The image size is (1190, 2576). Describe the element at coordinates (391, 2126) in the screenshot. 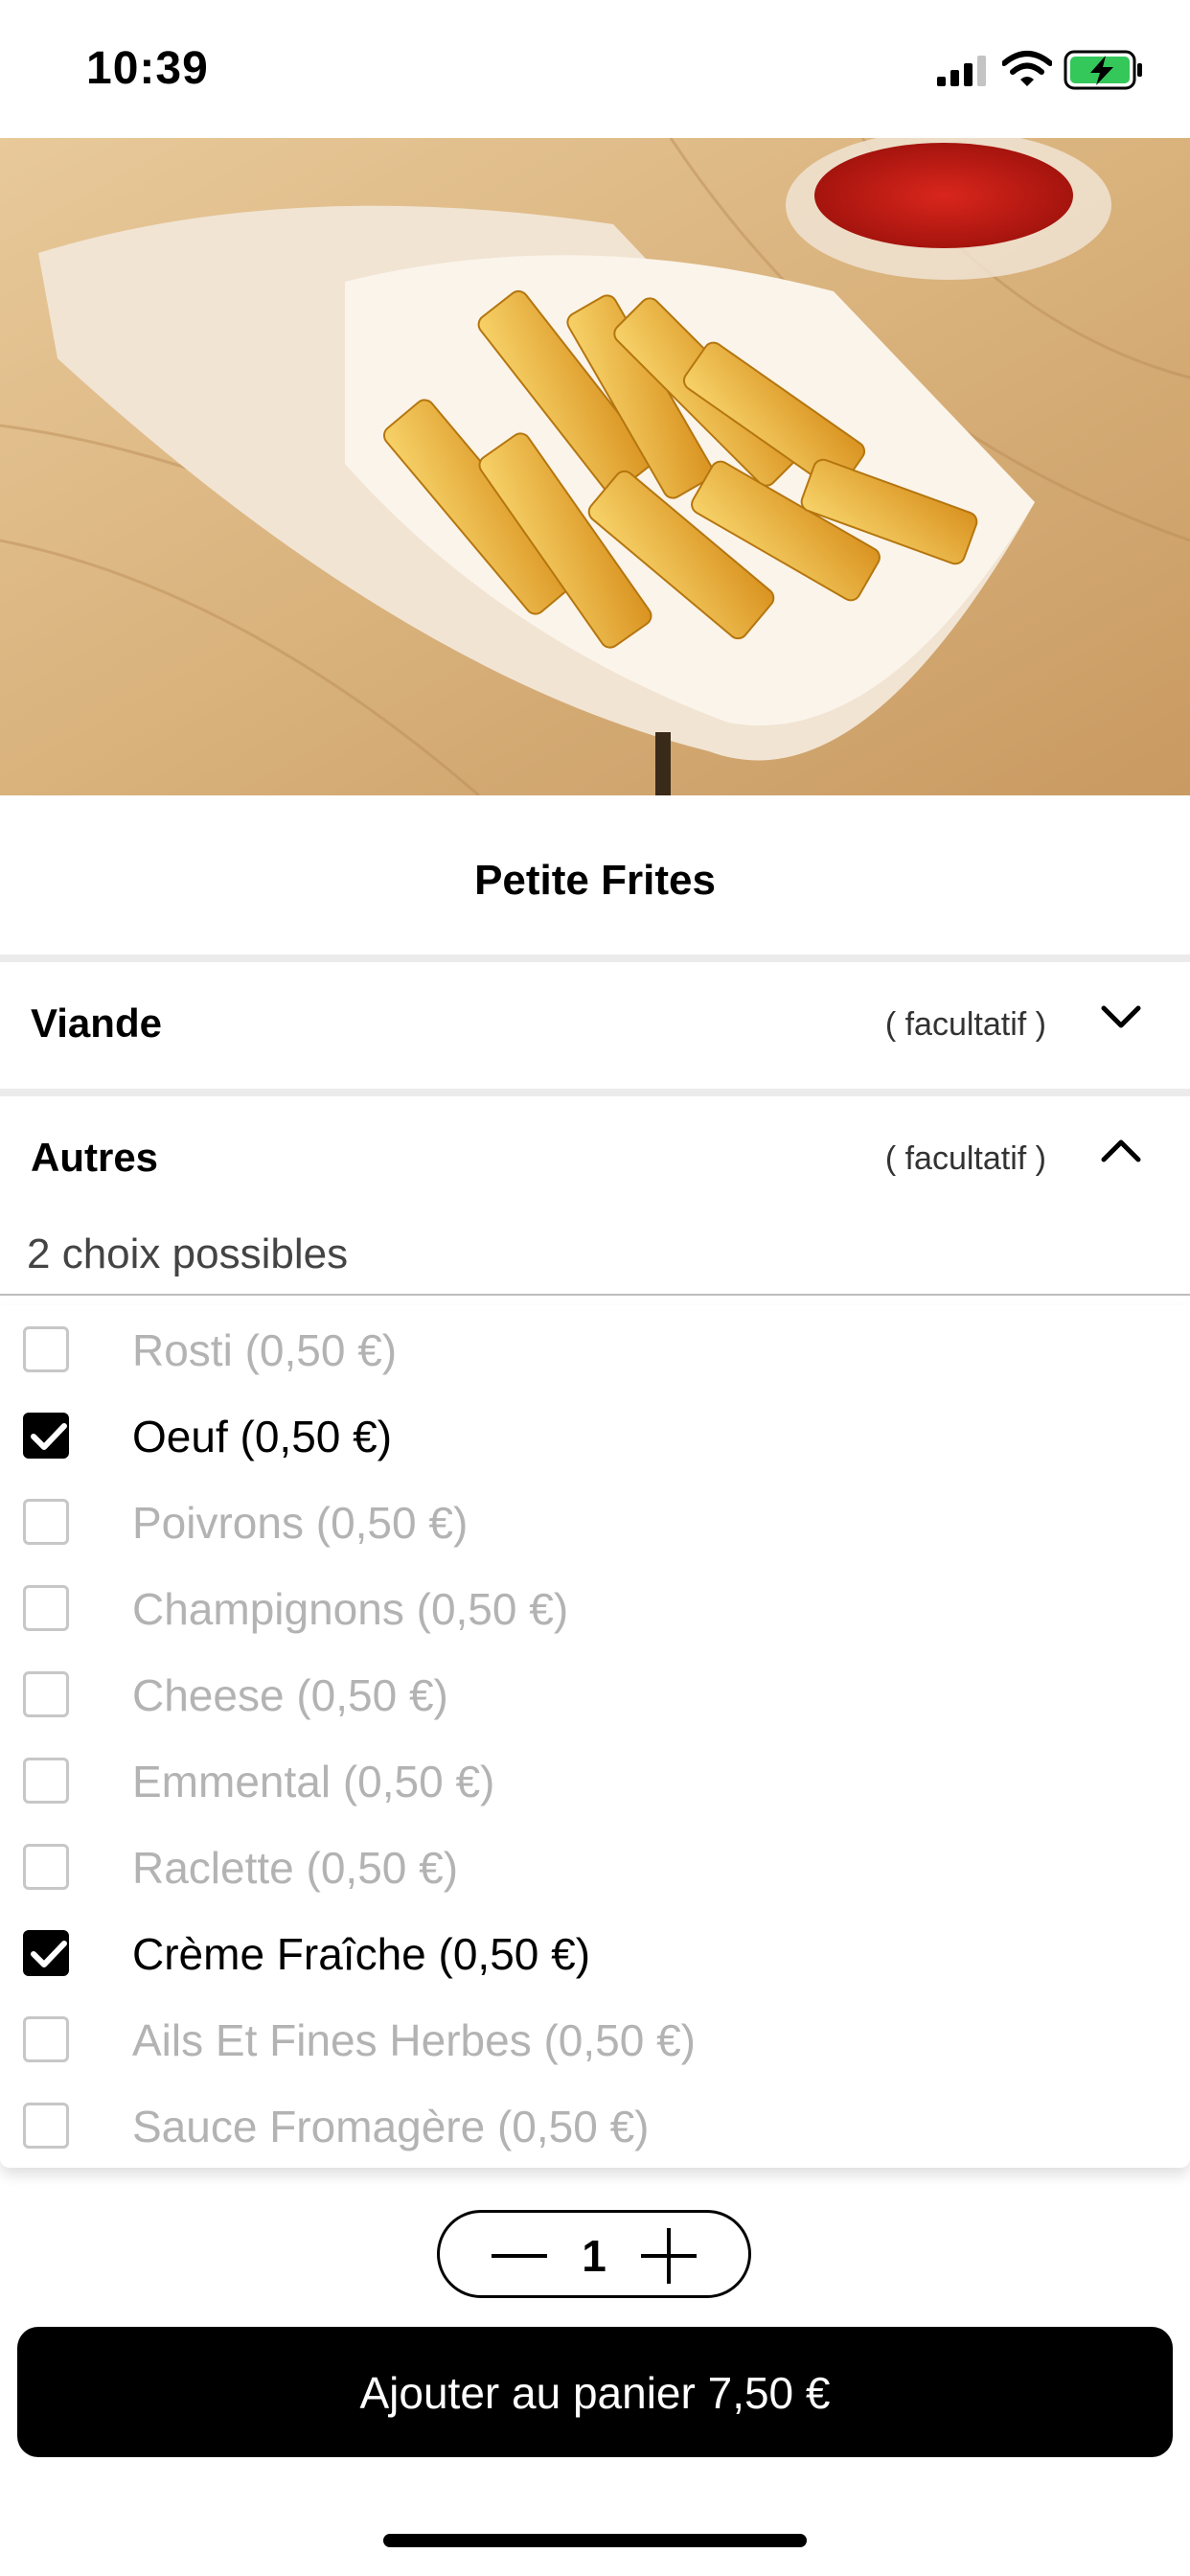

I see `option-label: Sauce Fromagère (0,50 €)` at that location.